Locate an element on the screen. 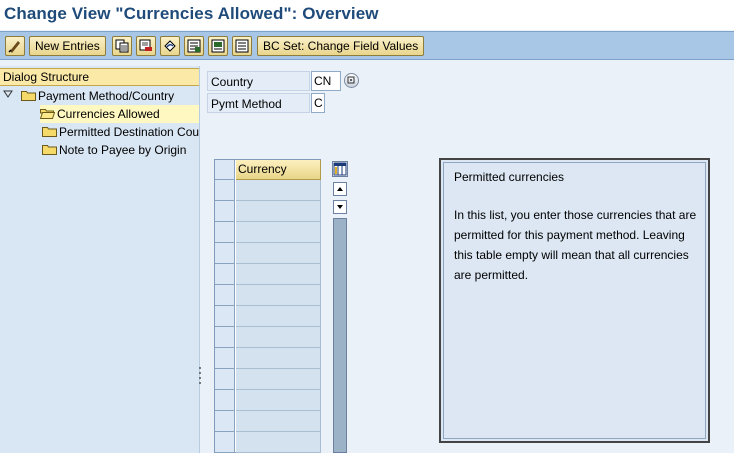 The image size is (734, 453). tree-item-note-to-payee: Note to Payee by Origin is located at coordinates (114, 150).